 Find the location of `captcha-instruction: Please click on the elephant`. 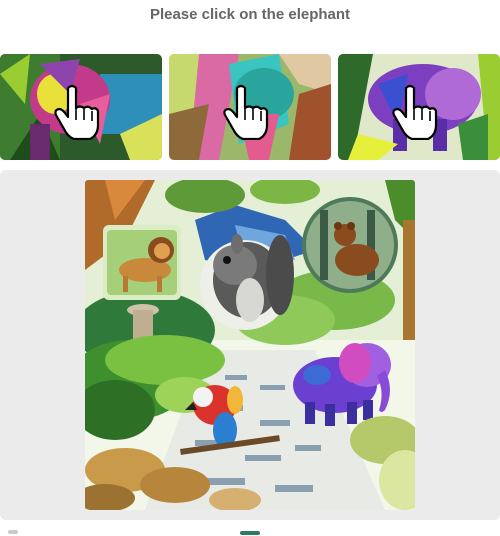

captcha-instruction: Please click on the elephant is located at coordinates (250, 14).